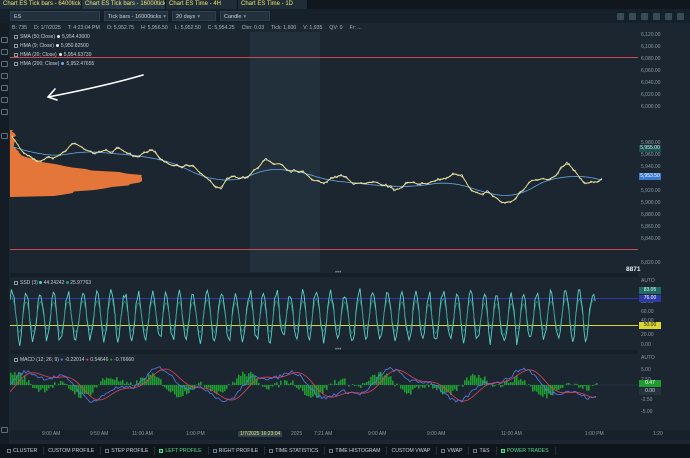 This screenshot has height=458, width=690. I want to click on ssd-pane: SSD (3) 44.24242 25.97763, so click(324, 314).